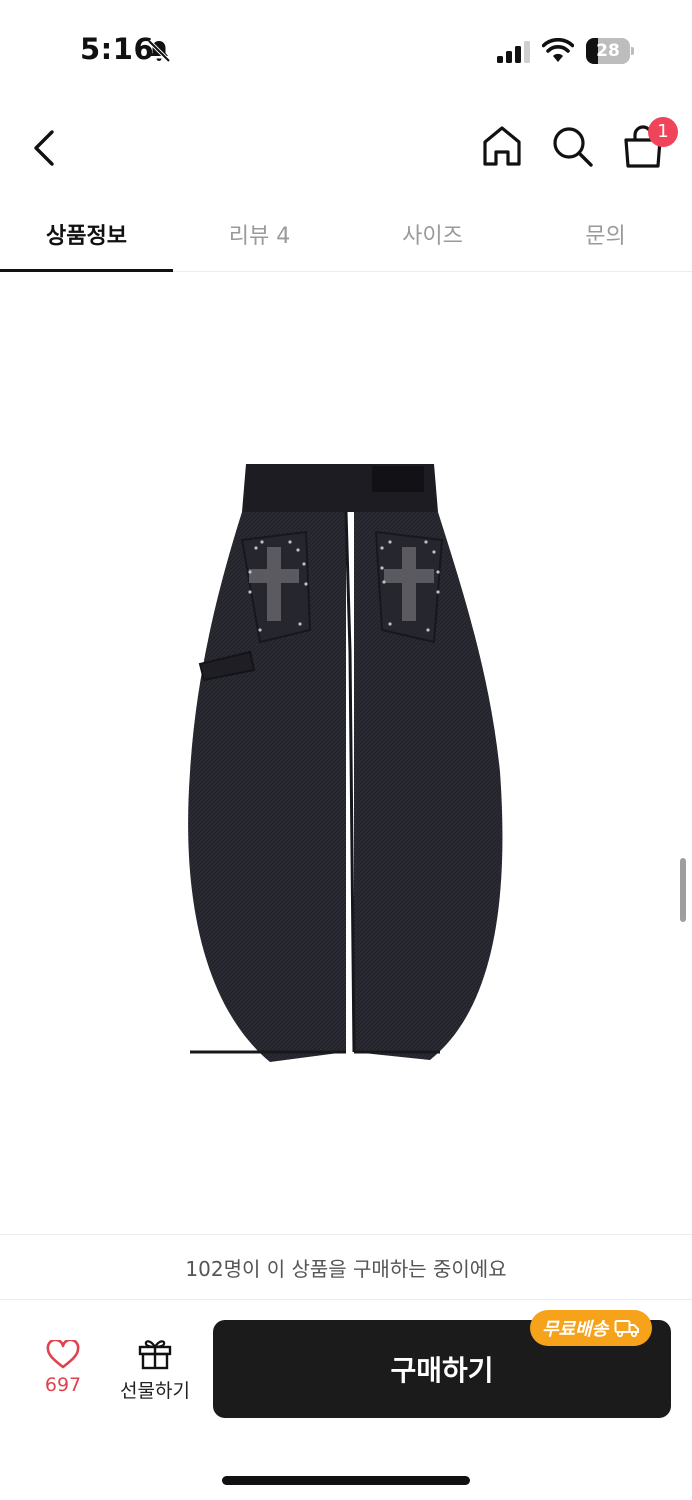  Describe the element at coordinates (155, 1374) in the screenshot. I see `gift-button: 선물하기` at that location.